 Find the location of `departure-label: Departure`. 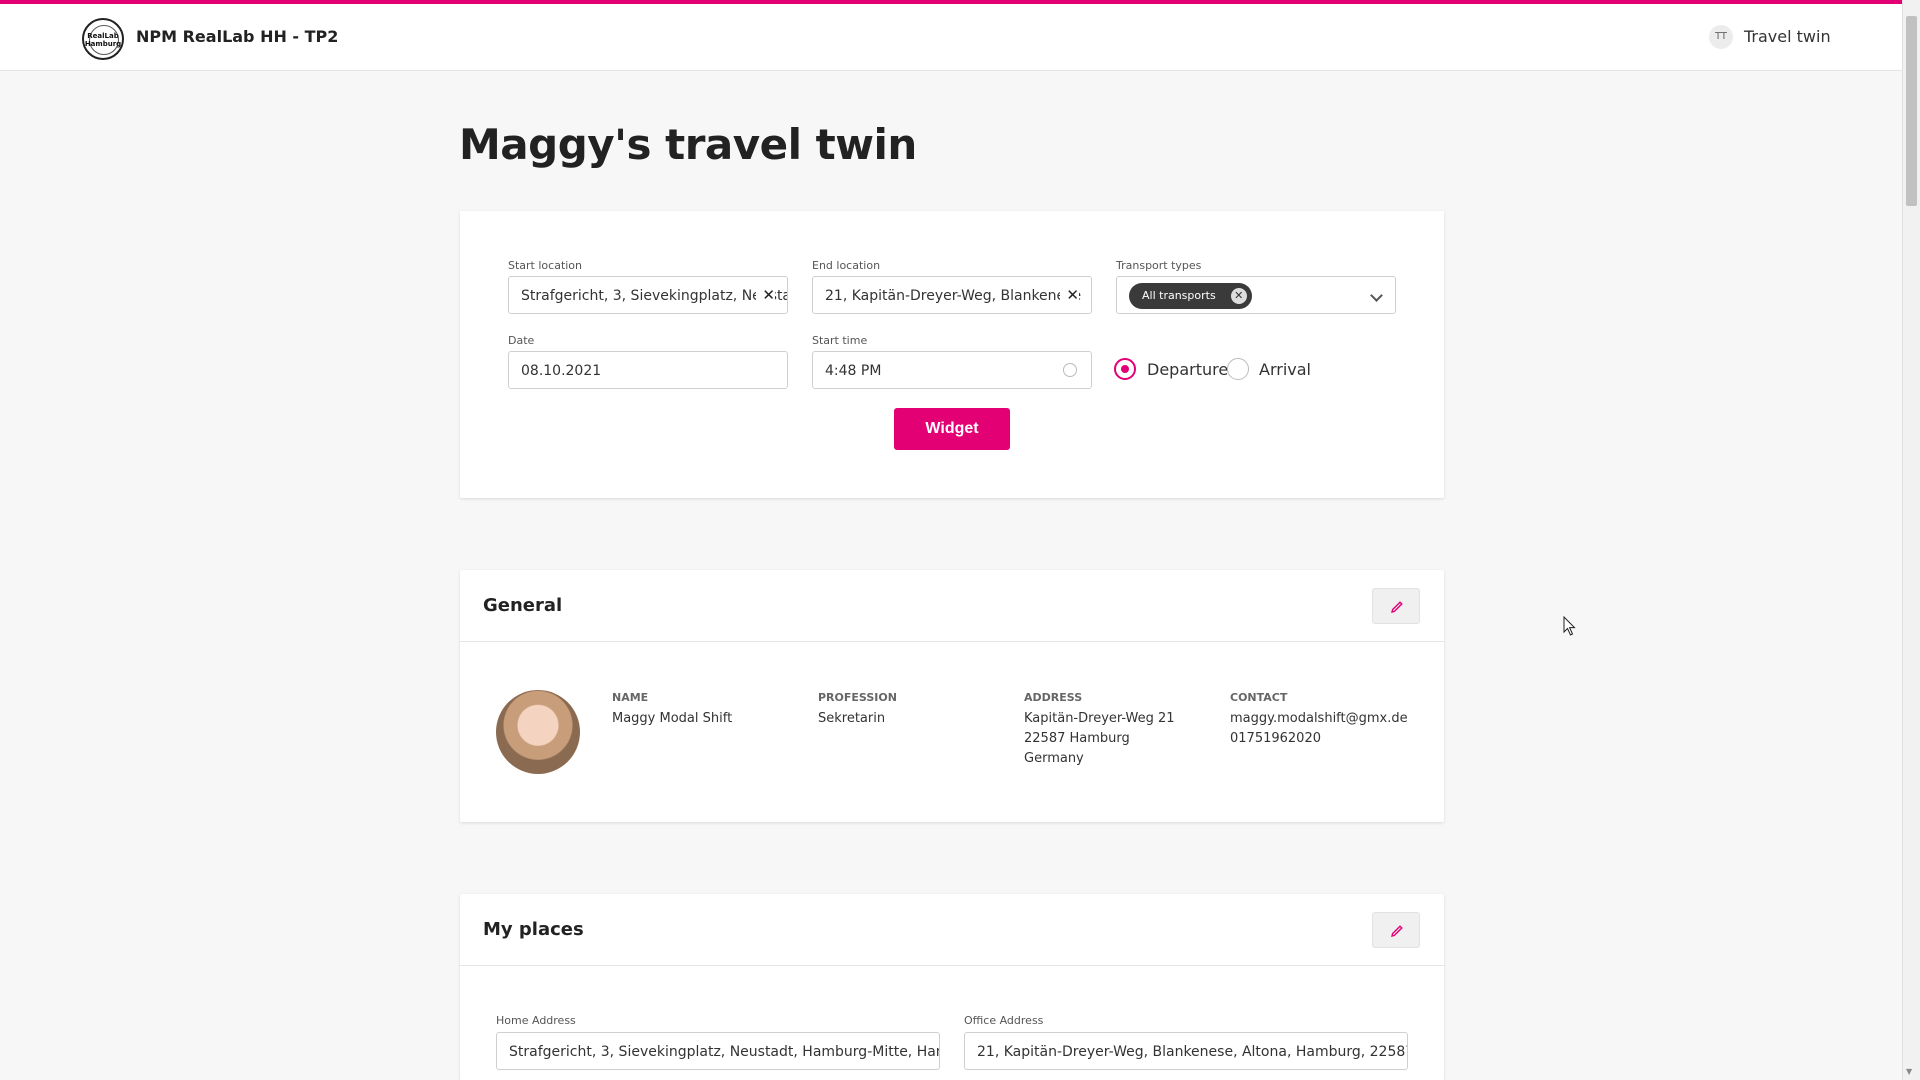

departure-label: Departure is located at coordinates (1187, 369).